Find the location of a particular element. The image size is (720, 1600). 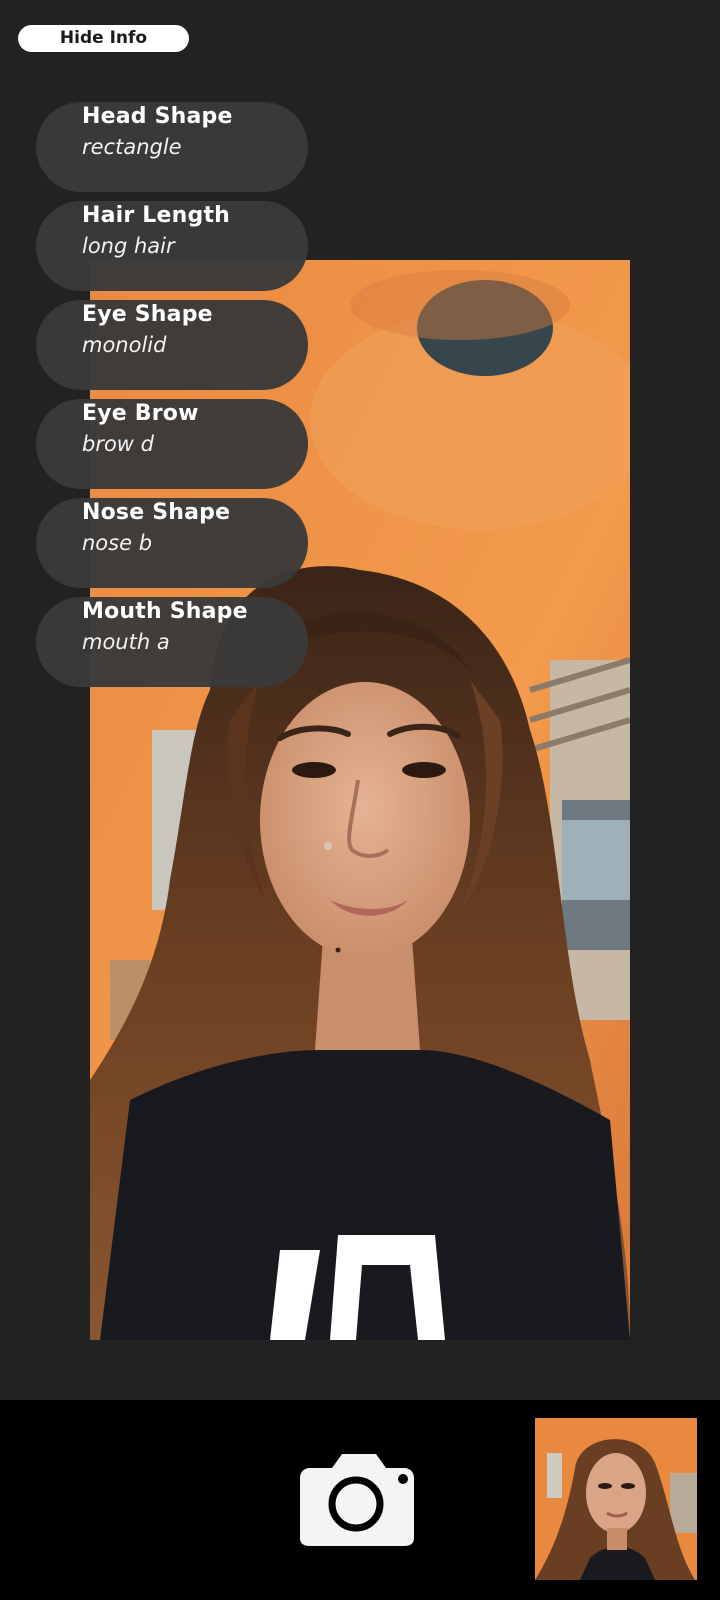

eye-shape-value: monolid is located at coordinates (124, 345).